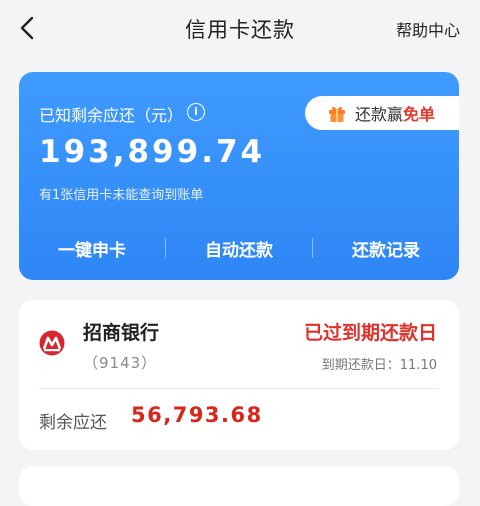 The image size is (480, 506). I want to click on summary-actions: 一键申卡 自动还款 还款记录, so click(239, 248).